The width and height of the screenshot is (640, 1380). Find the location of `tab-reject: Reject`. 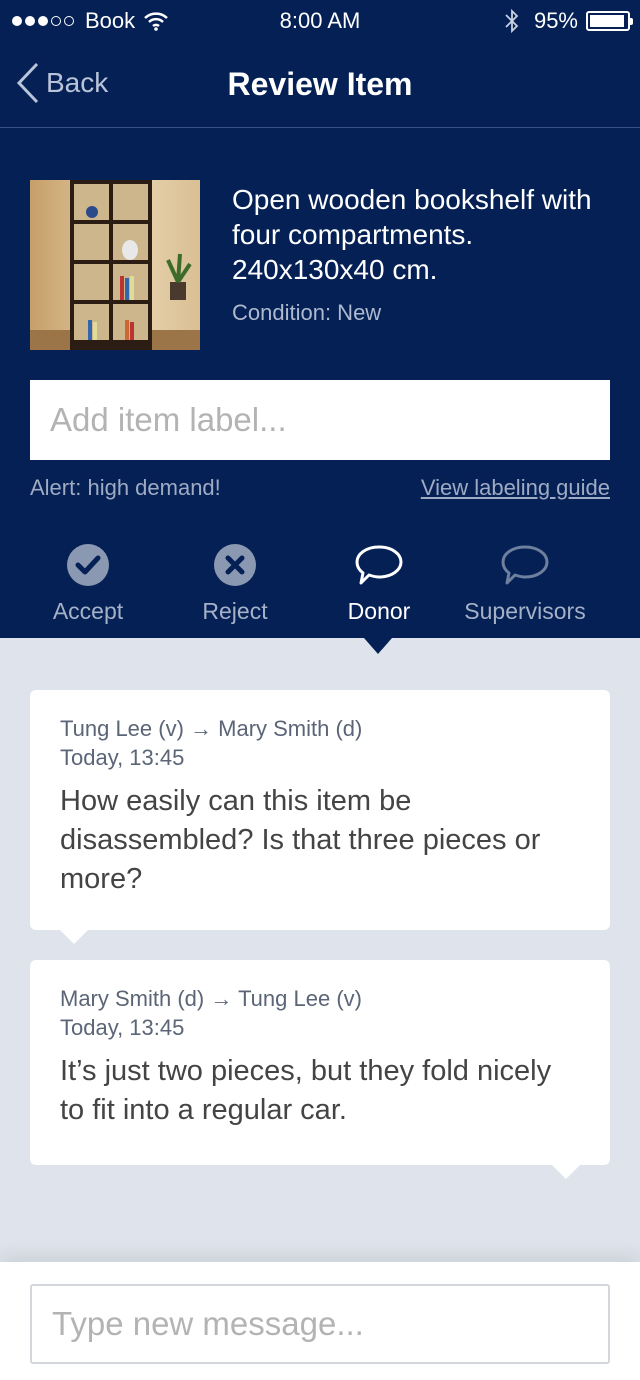

tab-reject: Reject is located at coordinates (235, 582).